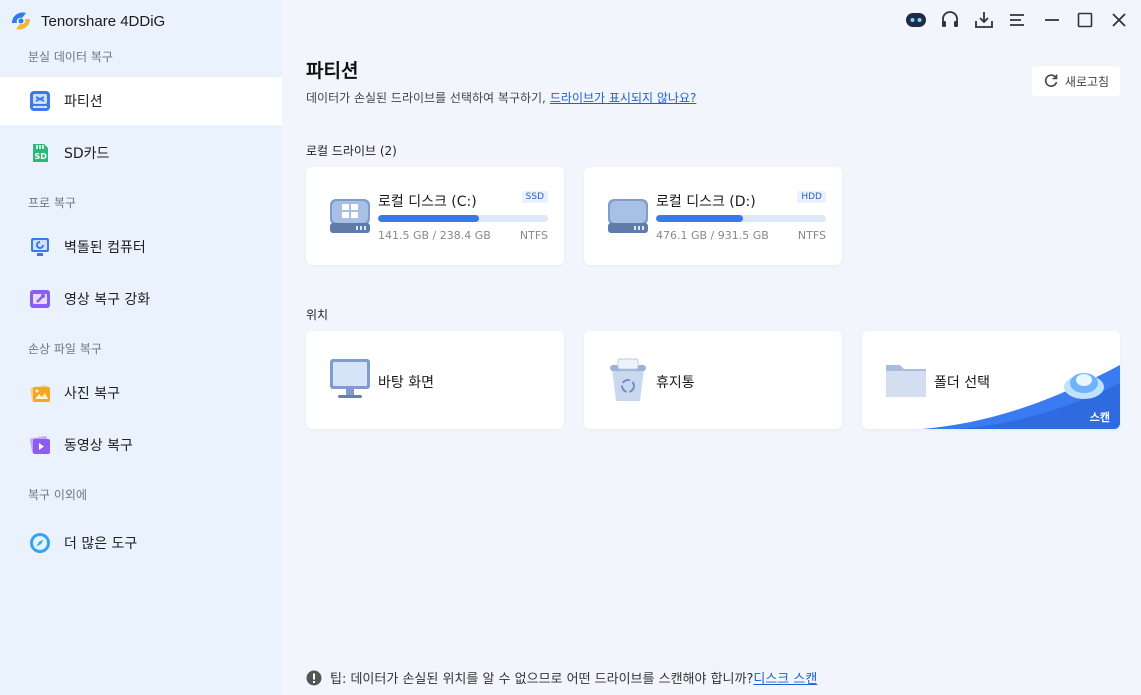  I want to click on drive-name: 로컬 디스크 (D:), so click(706, 202).